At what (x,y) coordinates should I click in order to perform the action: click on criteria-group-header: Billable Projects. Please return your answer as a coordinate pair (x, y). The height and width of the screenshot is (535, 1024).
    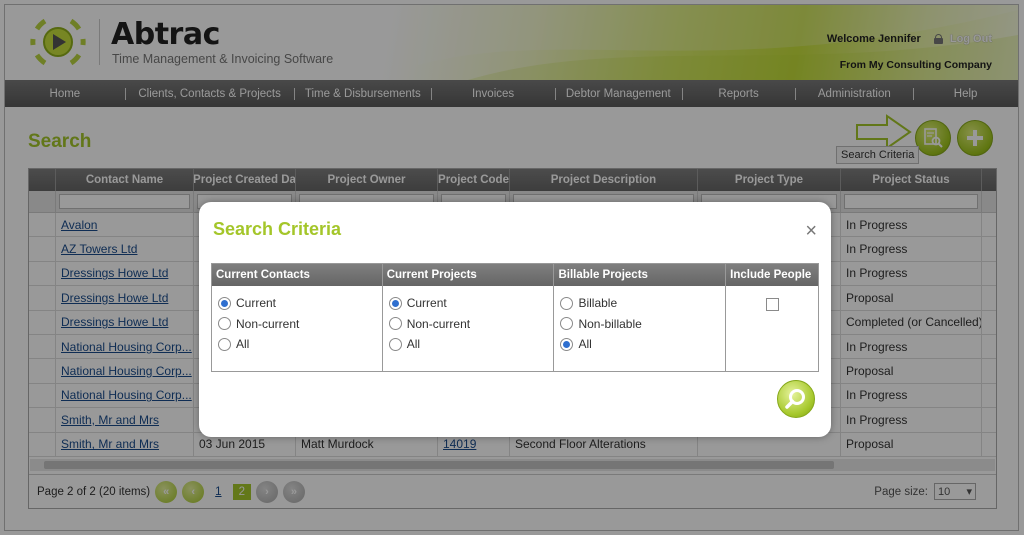
    Looking at the image, I should click on (640, 275).